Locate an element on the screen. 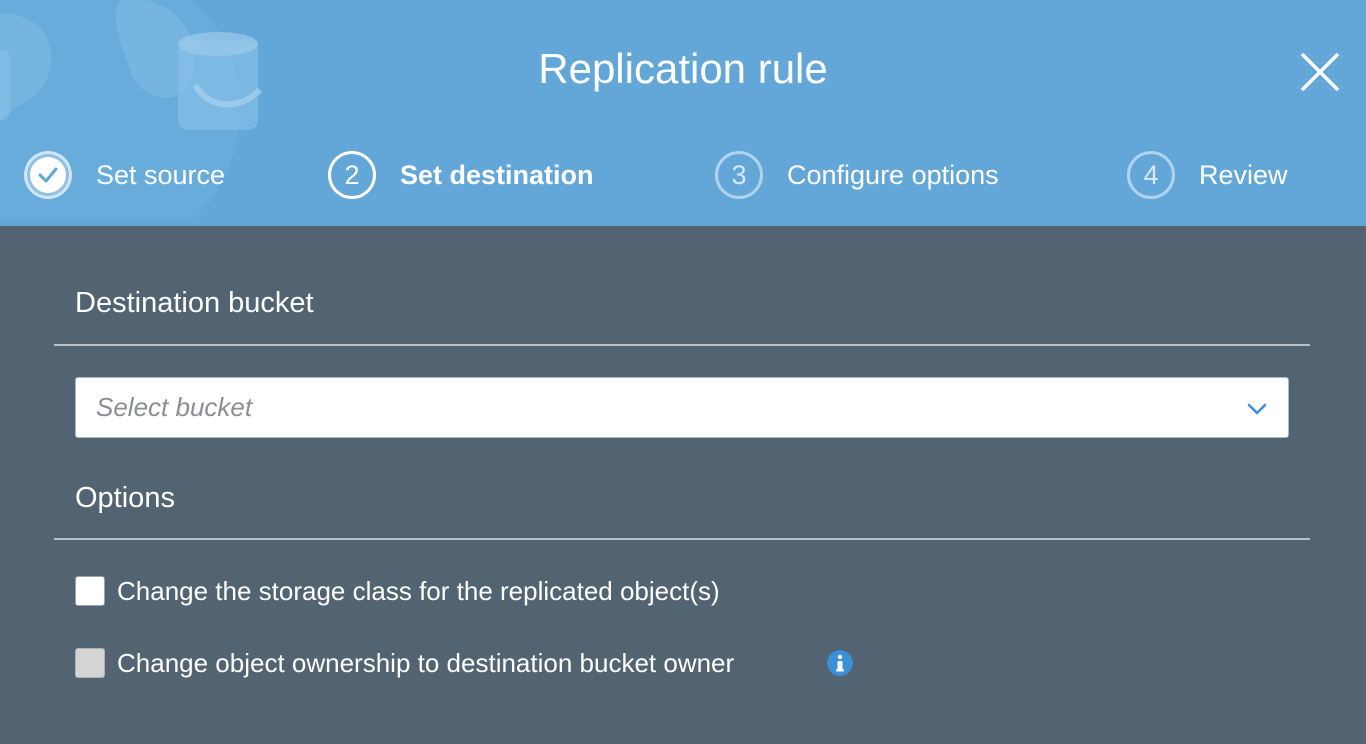 The width and height of the screenshot is (1366, 744). wizard-step-set-source: Set source is located at coordinates (124, 175).